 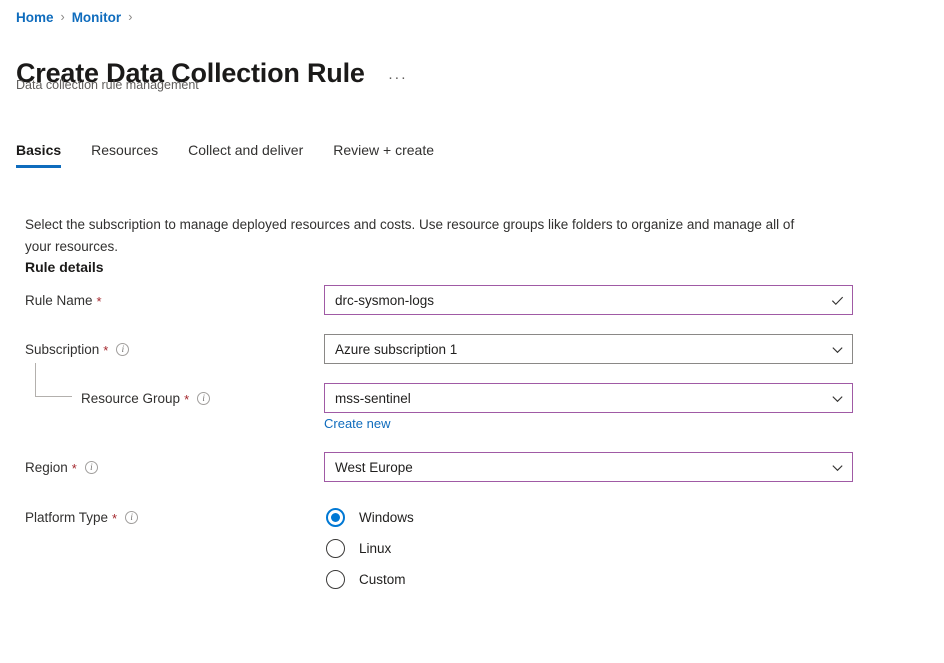 What do you see at coordinates (398, 78) in the screenshot?
I see `more-options-icon: ···` at bounding box center [398, 78].